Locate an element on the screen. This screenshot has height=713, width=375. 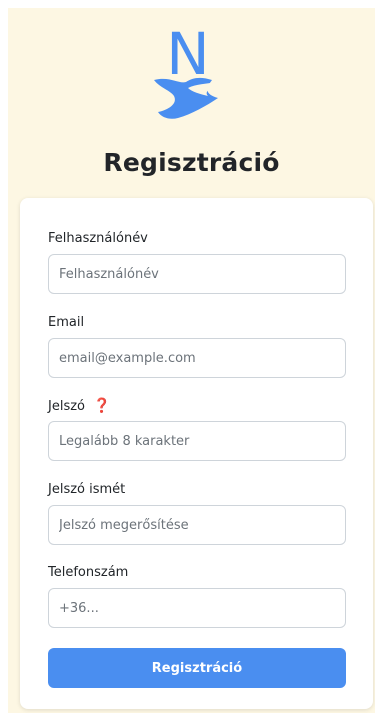
password-label: Jelszó is located at coordinates (66, 406).